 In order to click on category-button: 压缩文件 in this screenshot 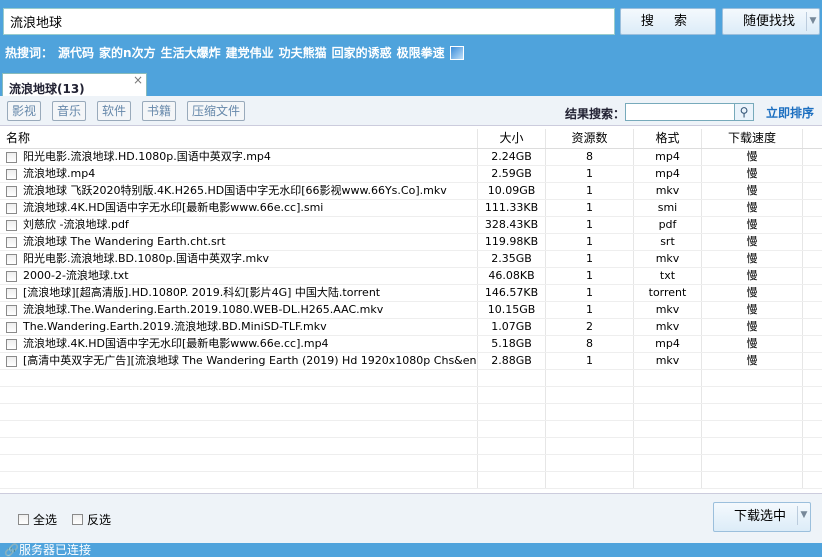, I will do `click(216, 111)`.